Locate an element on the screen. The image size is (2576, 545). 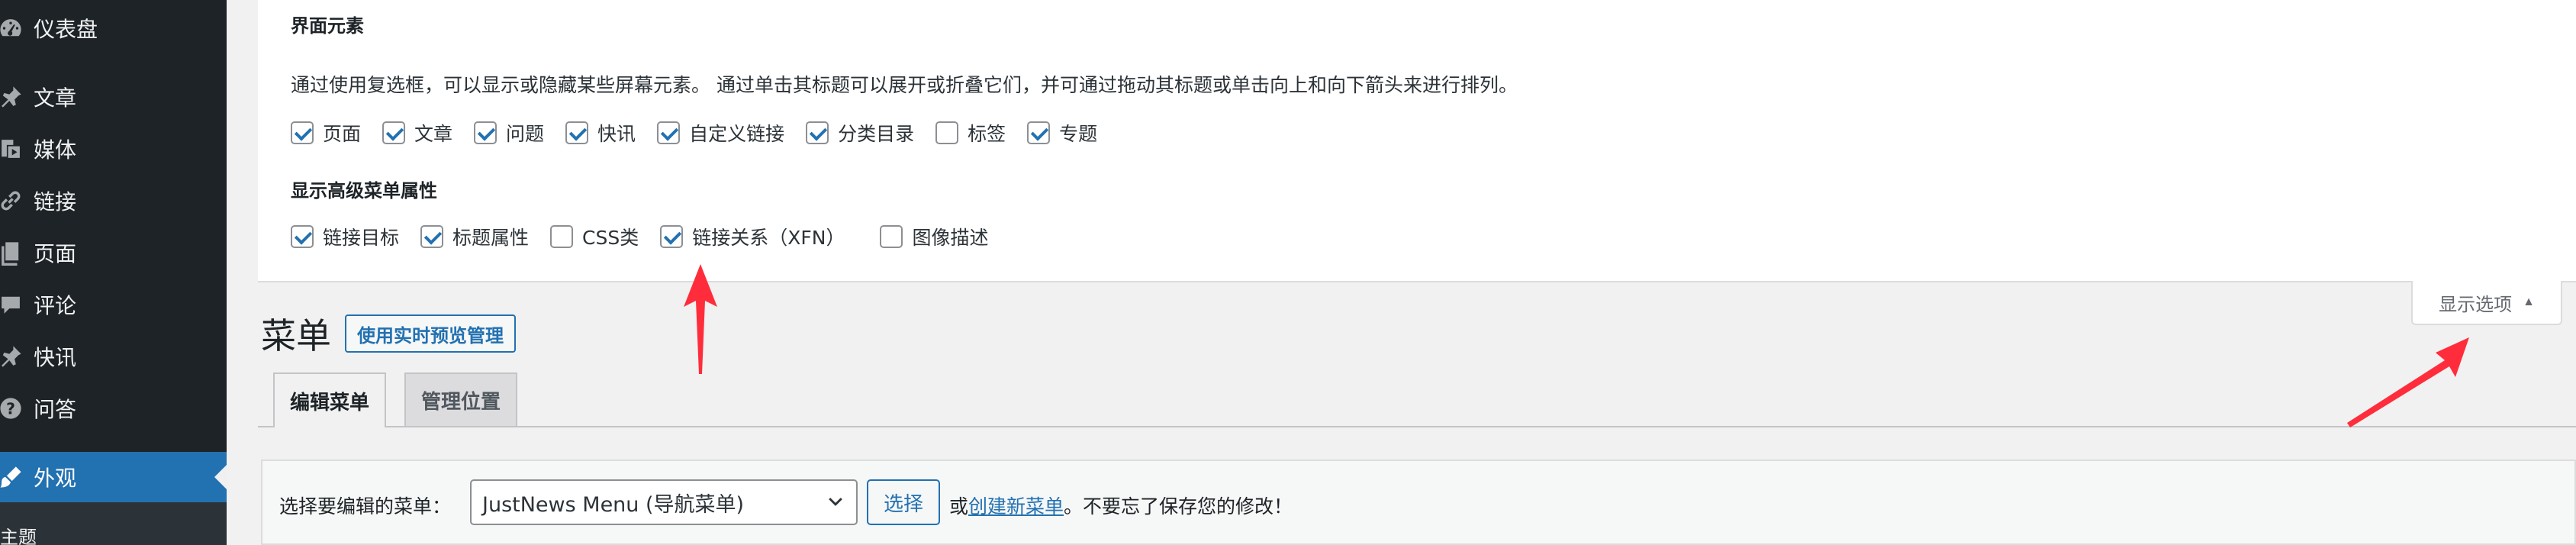
comment-icon is located at coordinates (13, 304).